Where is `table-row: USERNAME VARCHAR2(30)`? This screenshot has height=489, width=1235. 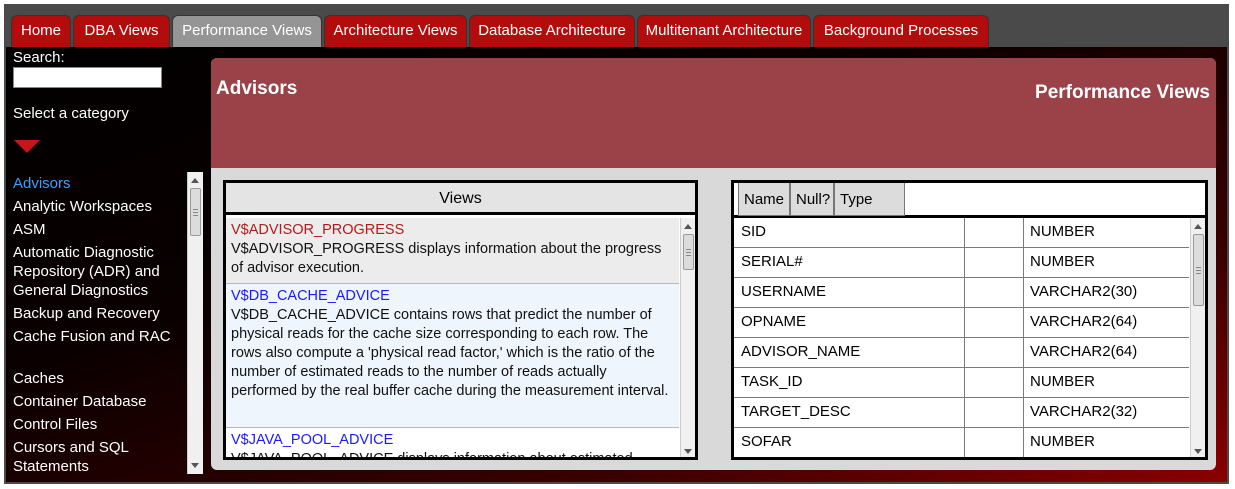 table-row: USERNAME VARCHAR2(30) is located at coordinates (961, 293).